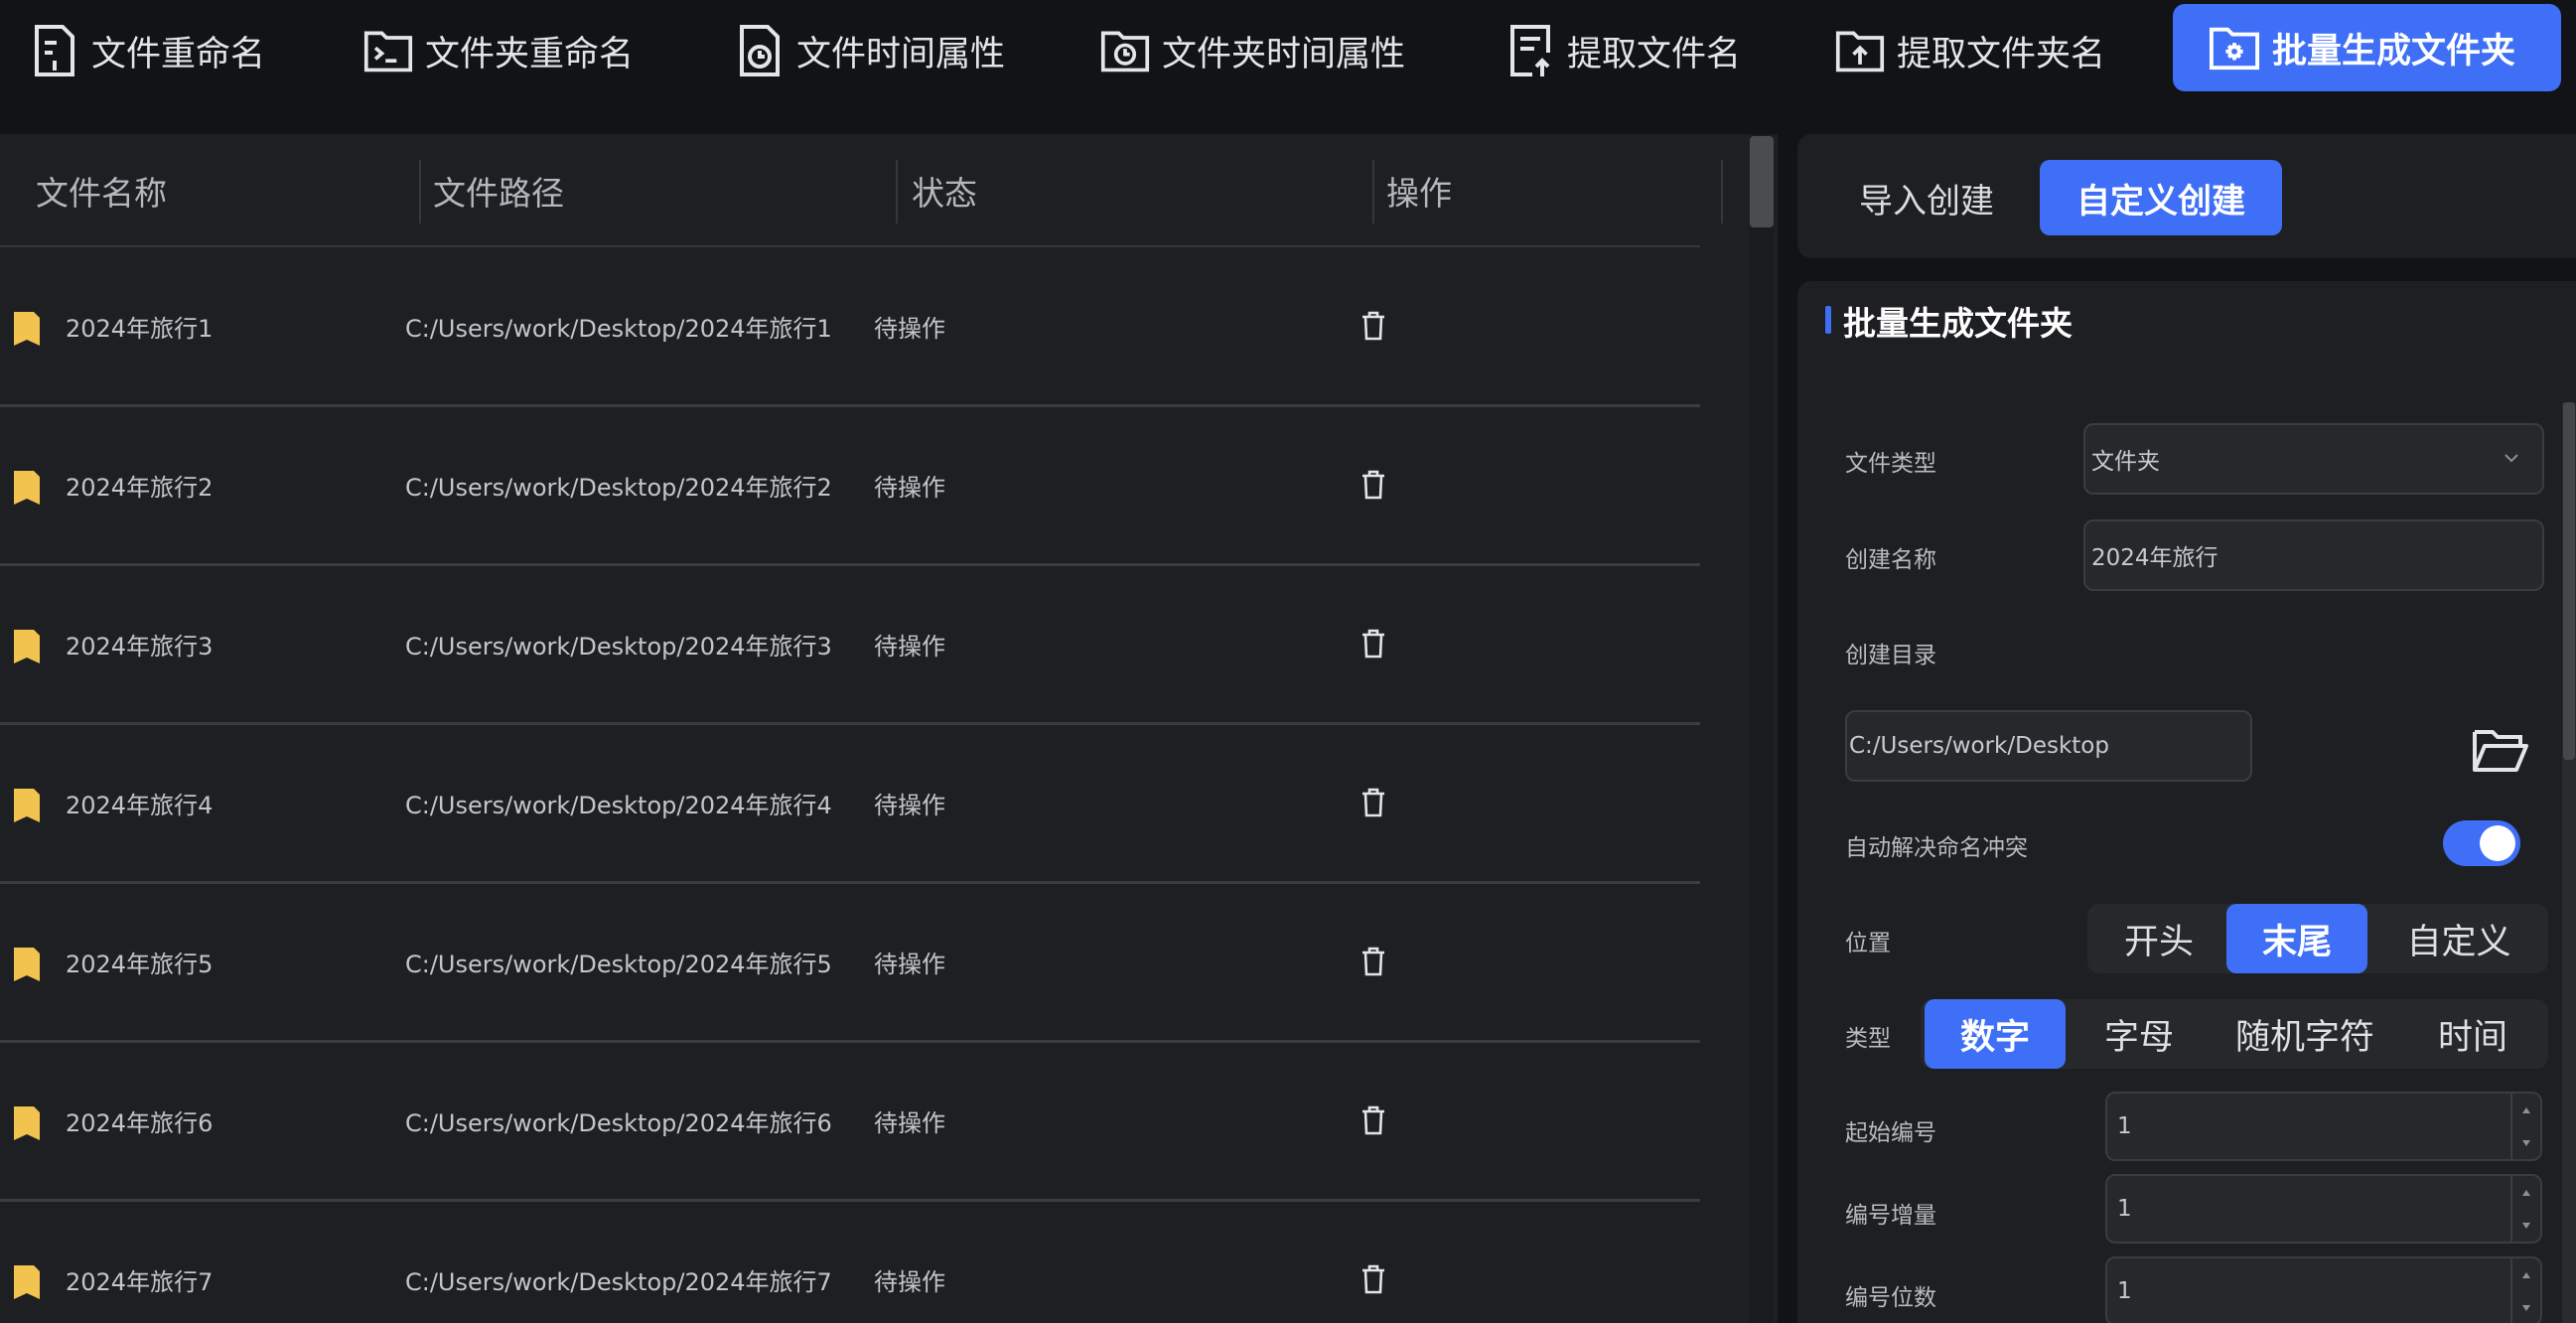  What do you see at coordinates (1868, 1039) in the screenshot?
I see `type-label: 类型` at bounding box center [1868, 1039].